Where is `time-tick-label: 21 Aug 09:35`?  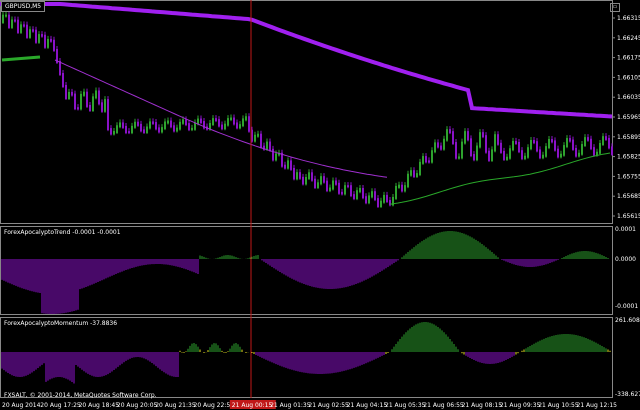 time-tick-label: 21 Aug 09:35 is located at coordinates (520, 405).